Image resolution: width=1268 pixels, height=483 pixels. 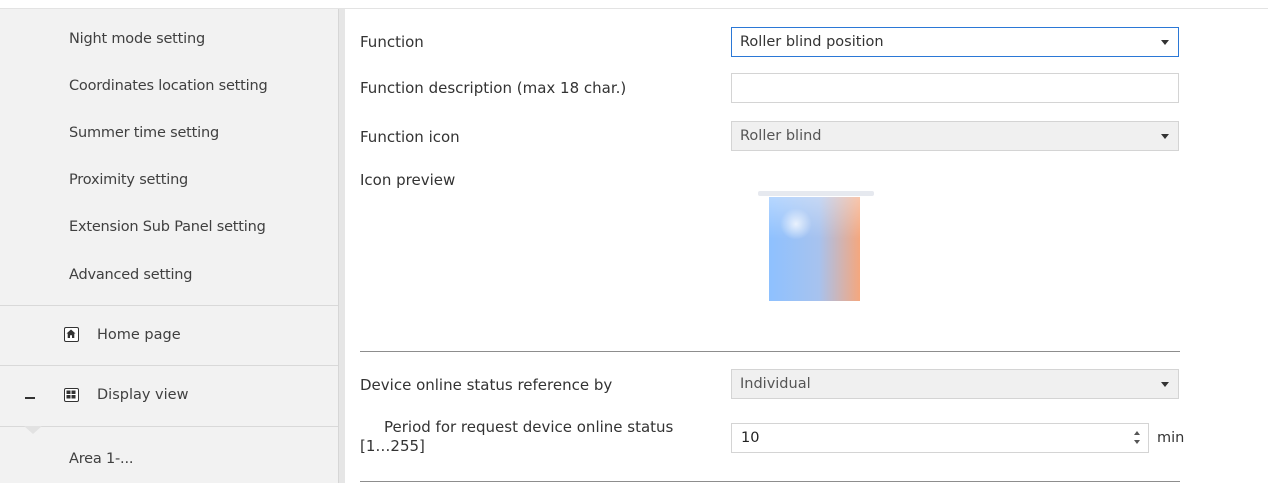 I want to click on roller-blind-icon, so click(x=814, y=249).